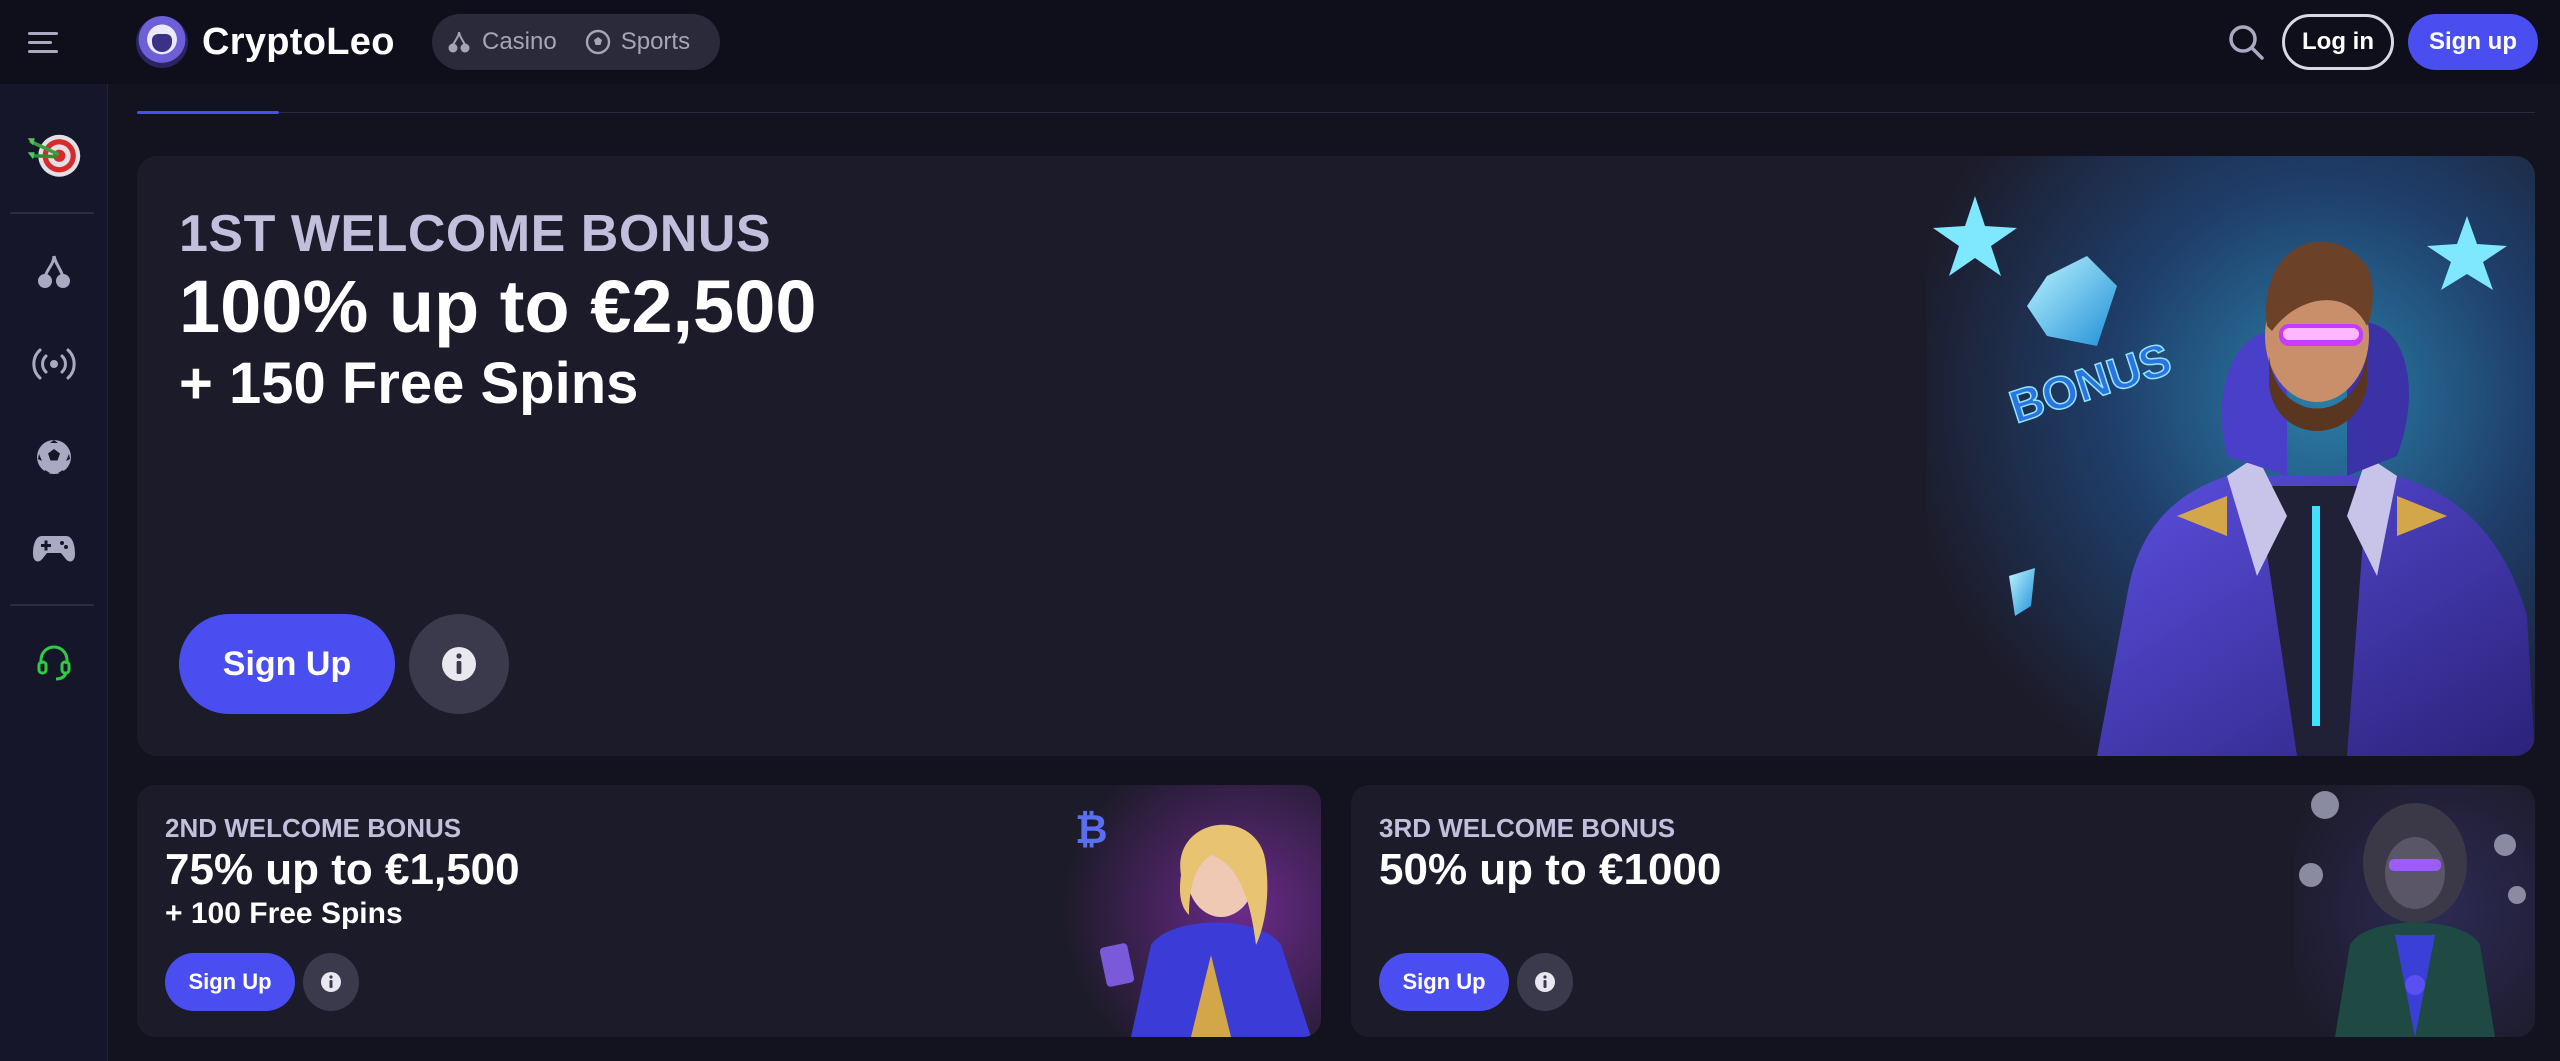  Describe the element at coordinates (1191, 911) in the screenshot. I see `heroine-character-illustration: ₿` at that location.